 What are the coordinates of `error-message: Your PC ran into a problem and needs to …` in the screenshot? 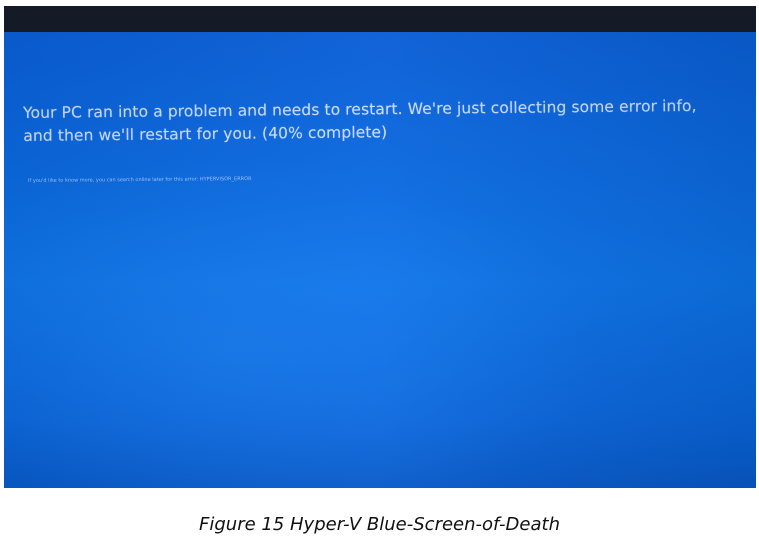 It's located at (360, 120).